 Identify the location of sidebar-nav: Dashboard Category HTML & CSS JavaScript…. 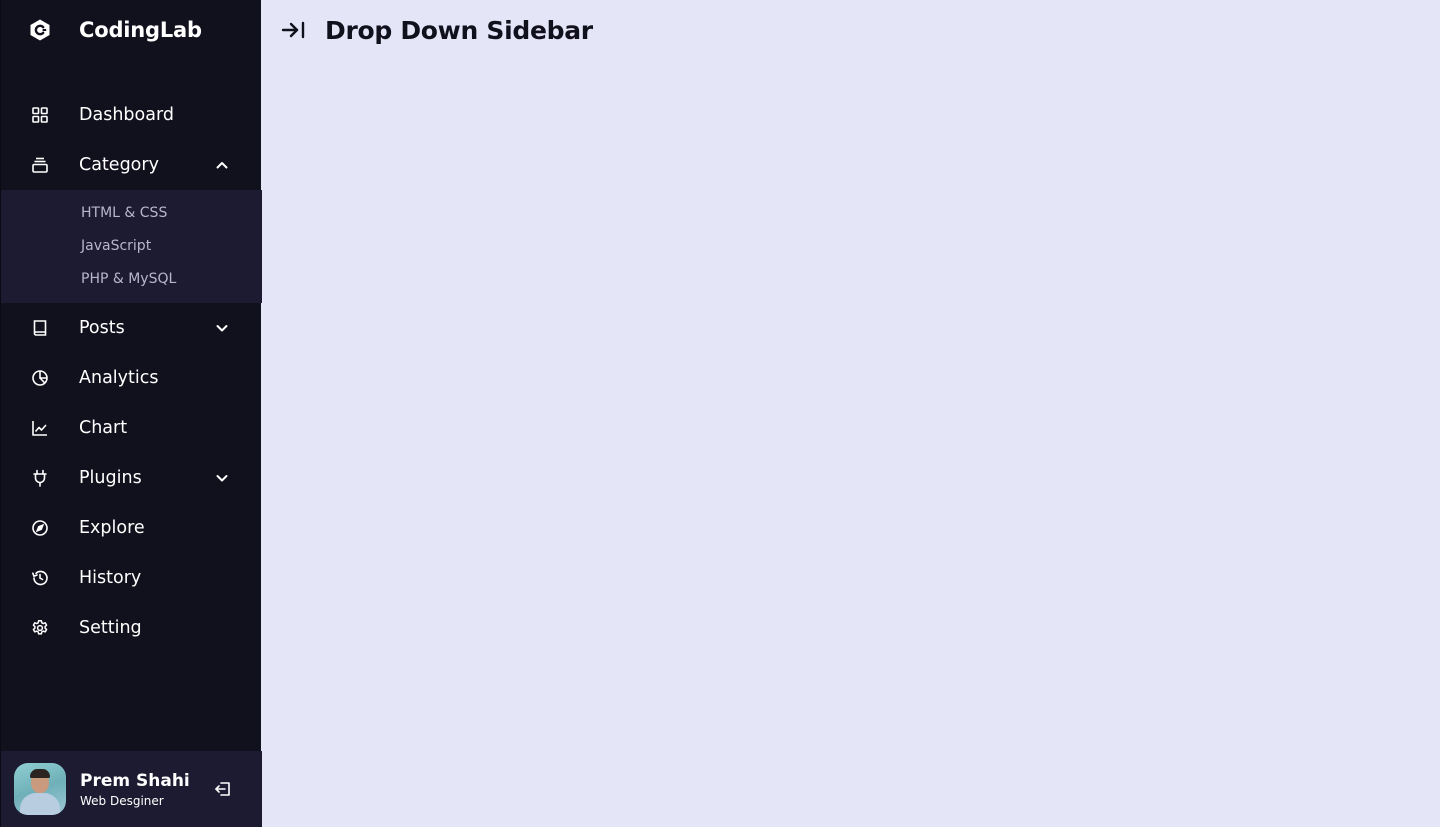
(131, 371).